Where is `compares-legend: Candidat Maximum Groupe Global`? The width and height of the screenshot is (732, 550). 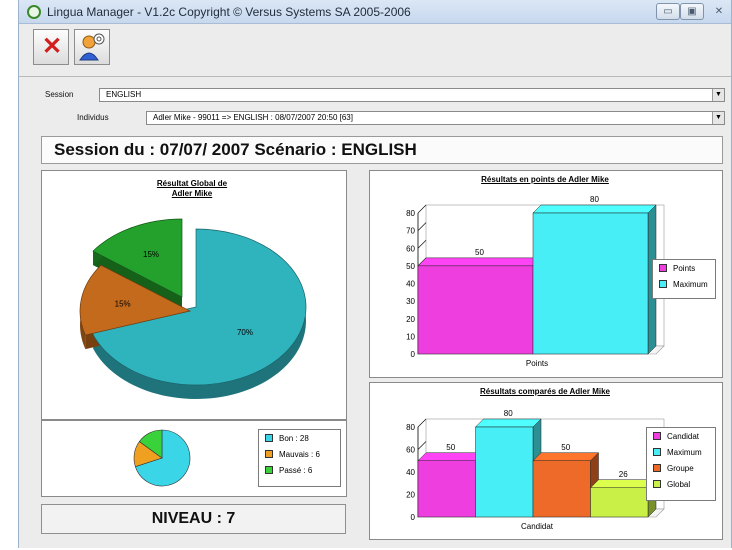 compares-legend: Candidat Maximum Groupe Global is located at coordinates (681, 464).